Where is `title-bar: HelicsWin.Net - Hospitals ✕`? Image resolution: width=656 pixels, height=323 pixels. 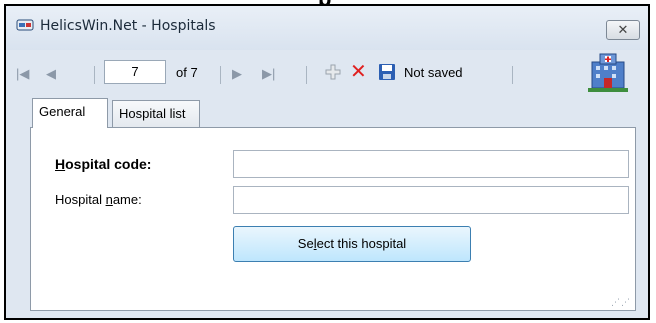
title-bar: HelicsWin.Net - Hospitals ✕ is located at coordinates (327, 28).